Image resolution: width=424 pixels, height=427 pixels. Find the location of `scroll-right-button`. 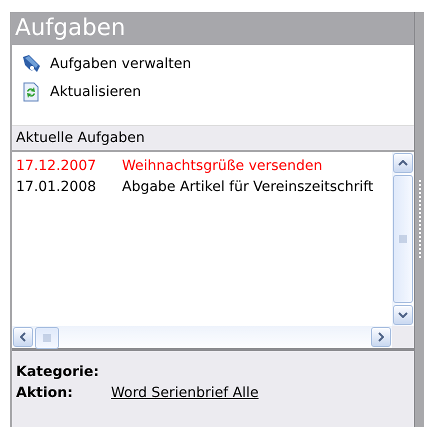

scroll-right-button is located at coordinates (381, 337).